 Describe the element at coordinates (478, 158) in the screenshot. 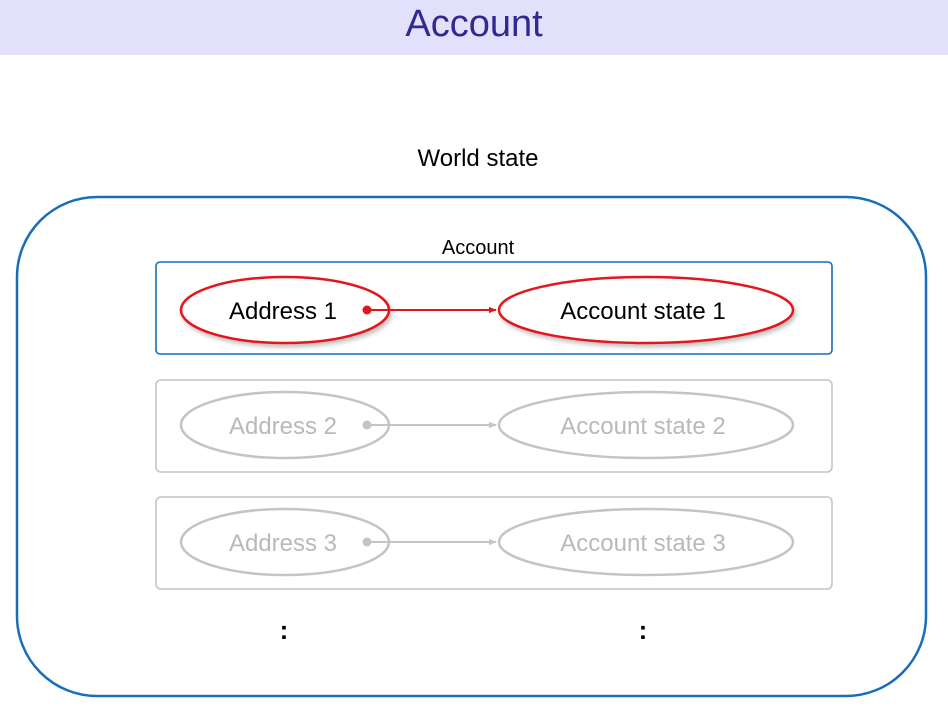

I see `world-state-label: World state` at that location.